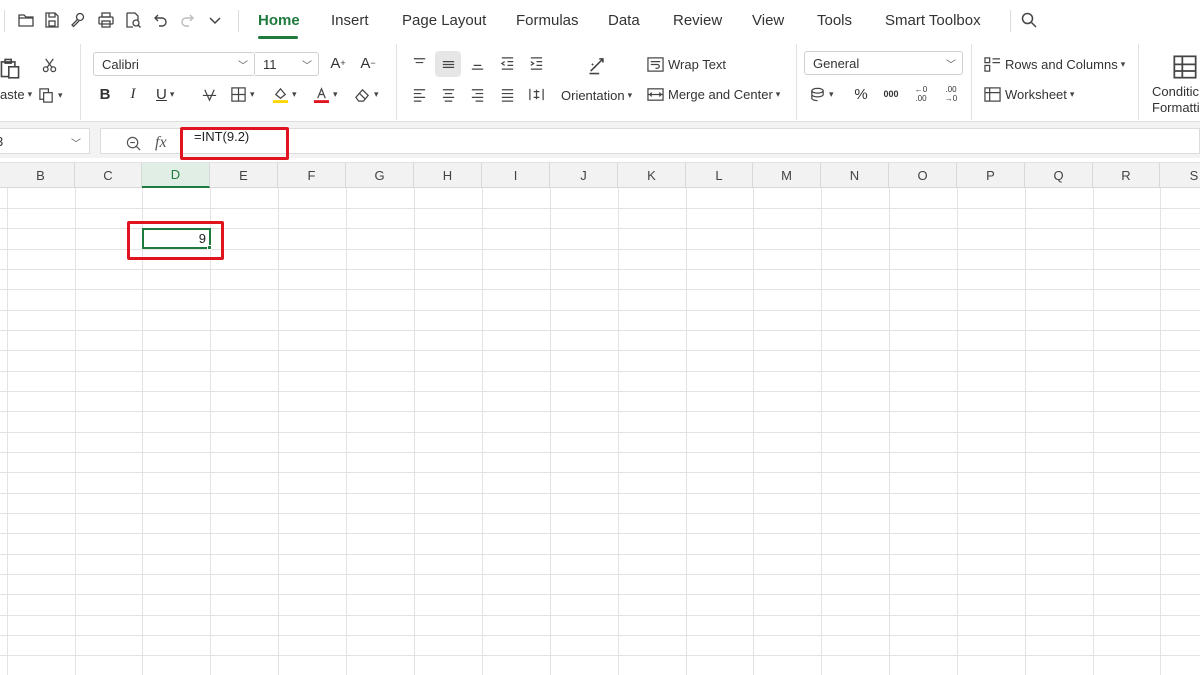 The image size is (1200, 675). What do you see at coordinates (507, 63) in the screenshot?
I see `decrease-indent-icon` at bounding box center [507, 63].